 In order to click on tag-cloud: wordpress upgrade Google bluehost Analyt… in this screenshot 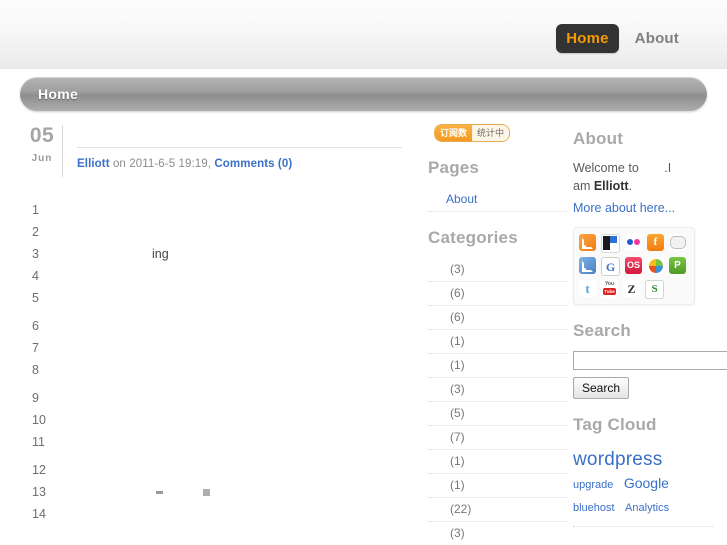, I will do `click(650, 488)`.